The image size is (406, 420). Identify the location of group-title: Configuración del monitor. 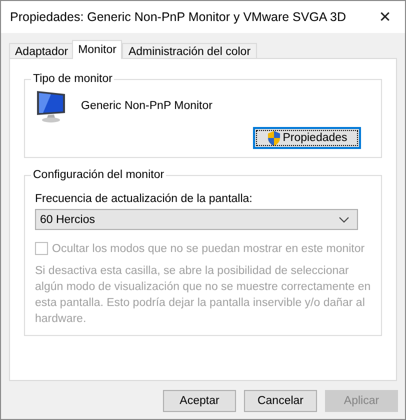
(99, 175).